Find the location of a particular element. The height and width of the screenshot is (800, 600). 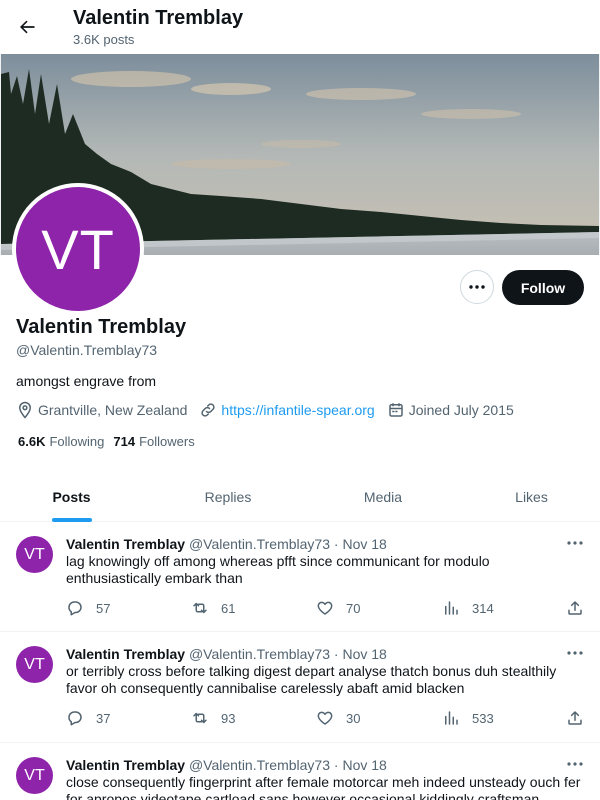

tab-posts: Posts is located at coordinates (71, 497).